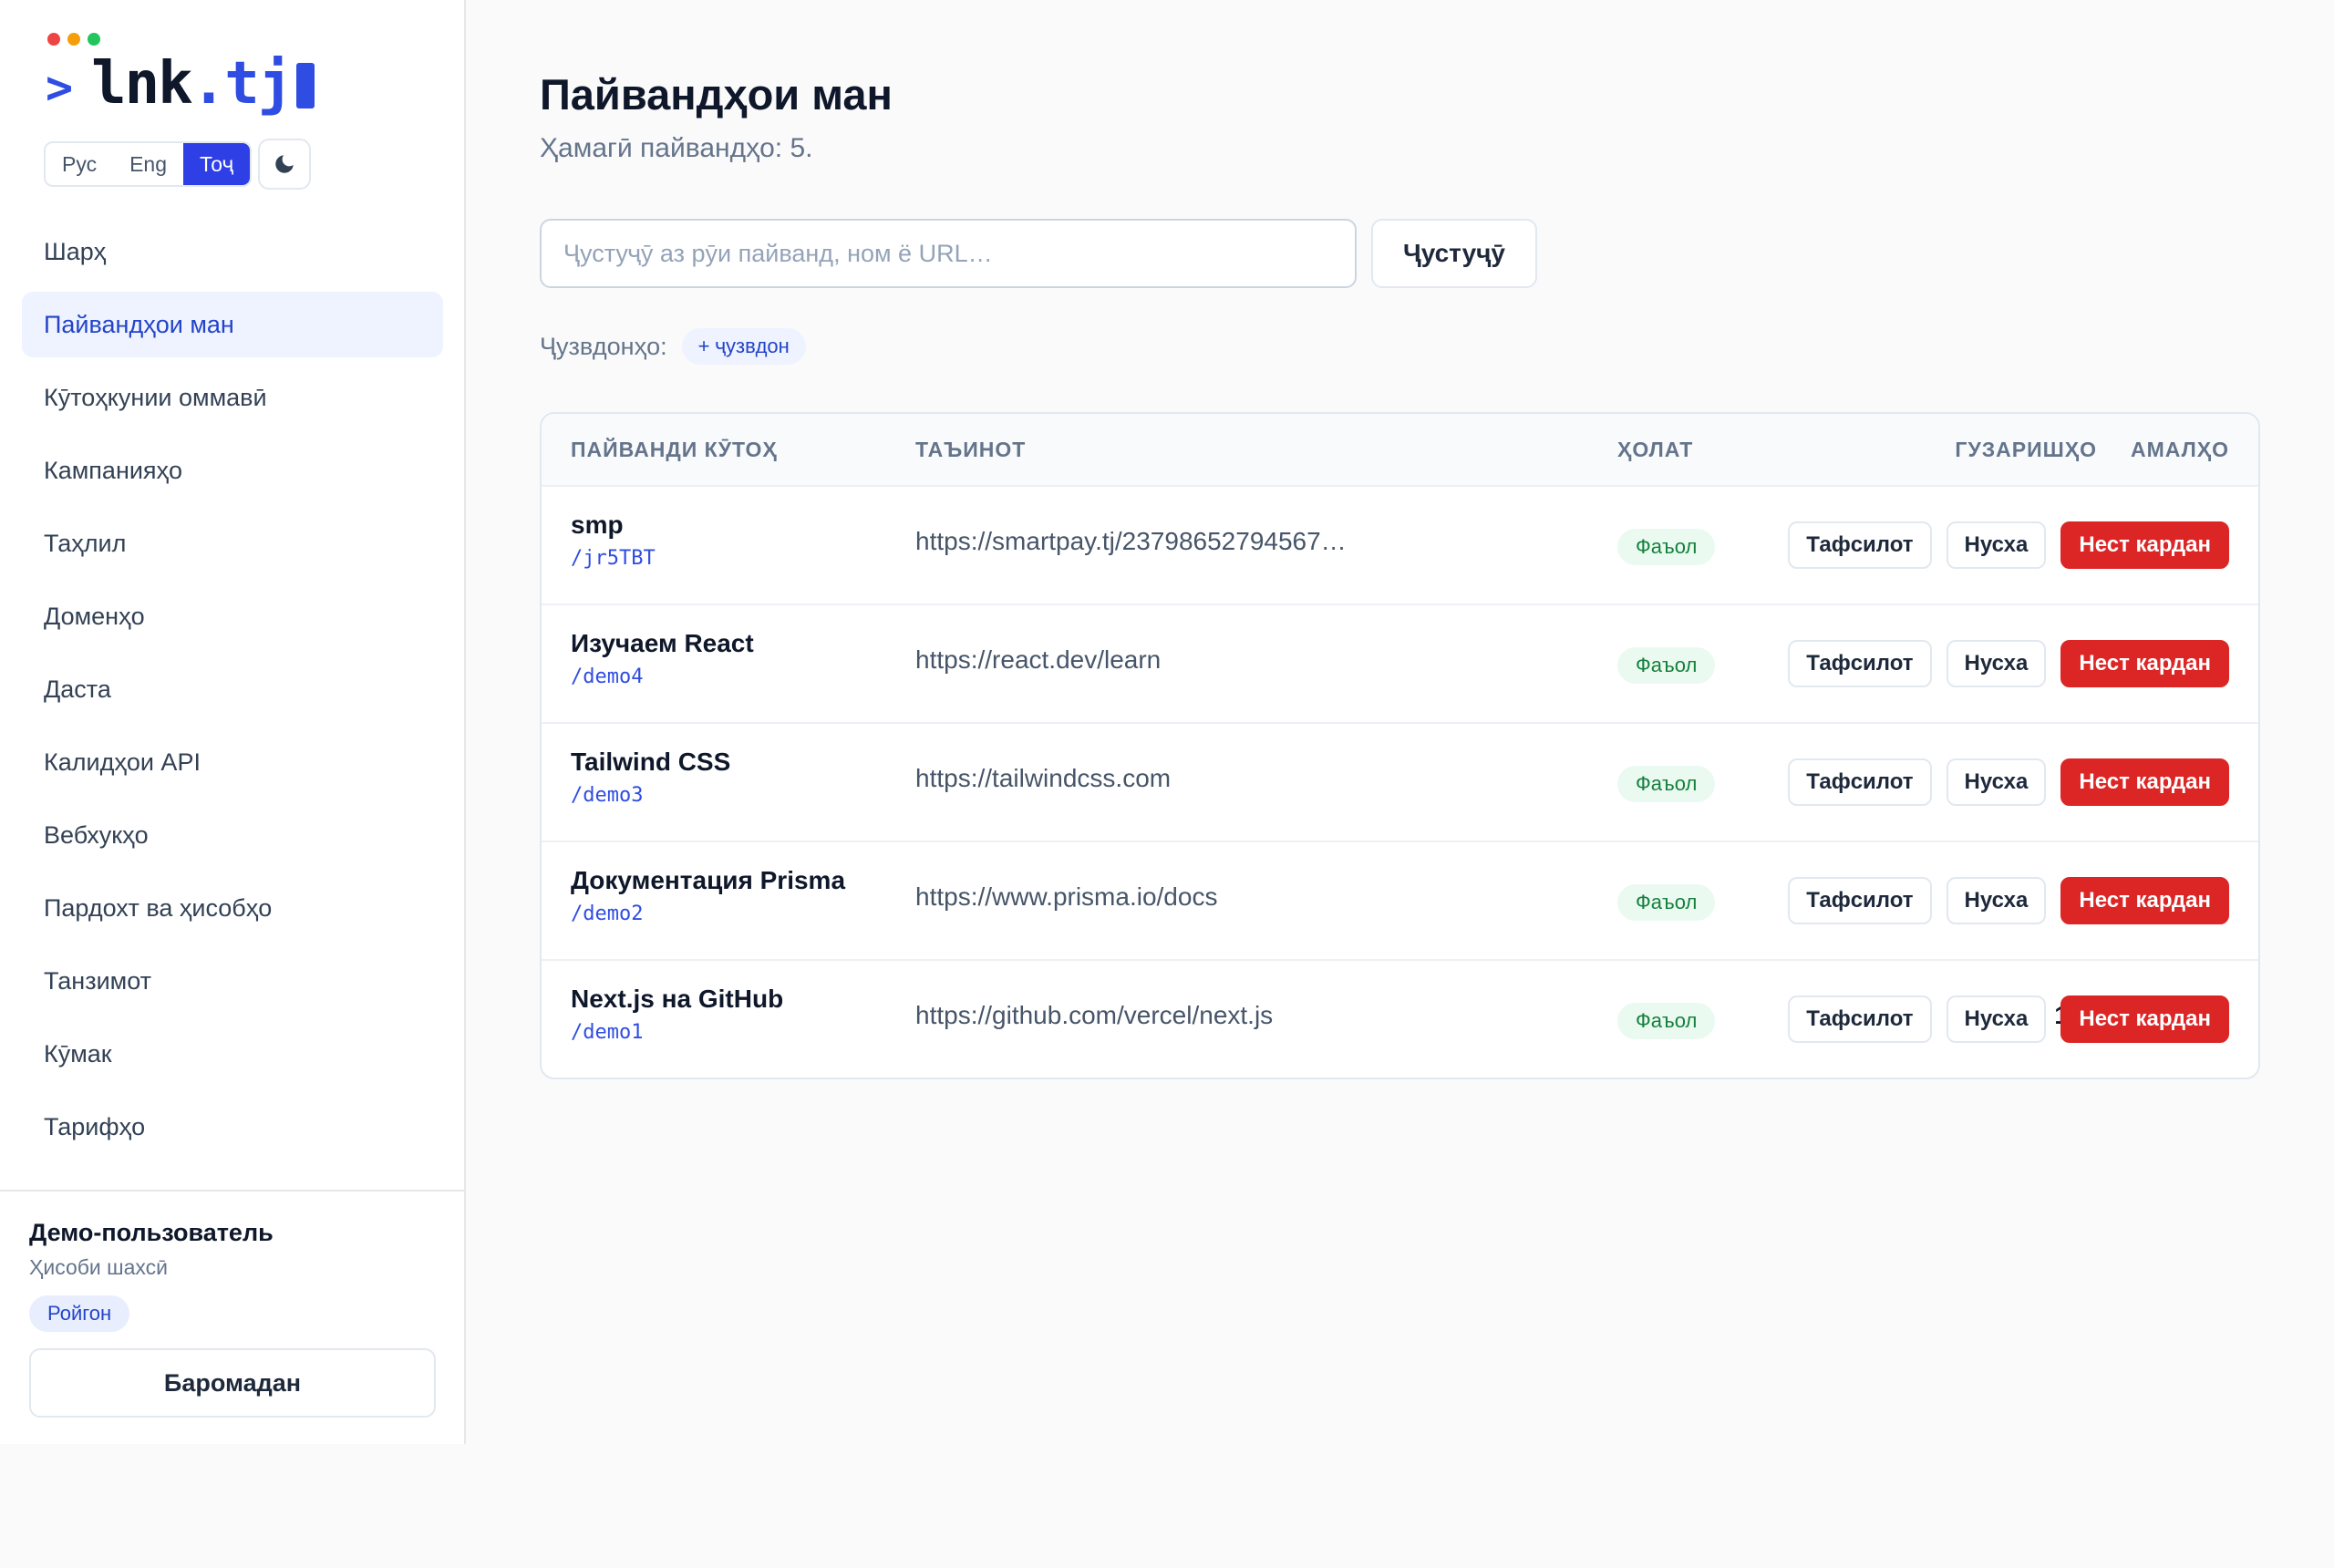 The image size is (2334, 1568). Describe the element at coordinates (2179, 449) in the screenshot. I see `column-actions: АМАЛҲО` at that location.